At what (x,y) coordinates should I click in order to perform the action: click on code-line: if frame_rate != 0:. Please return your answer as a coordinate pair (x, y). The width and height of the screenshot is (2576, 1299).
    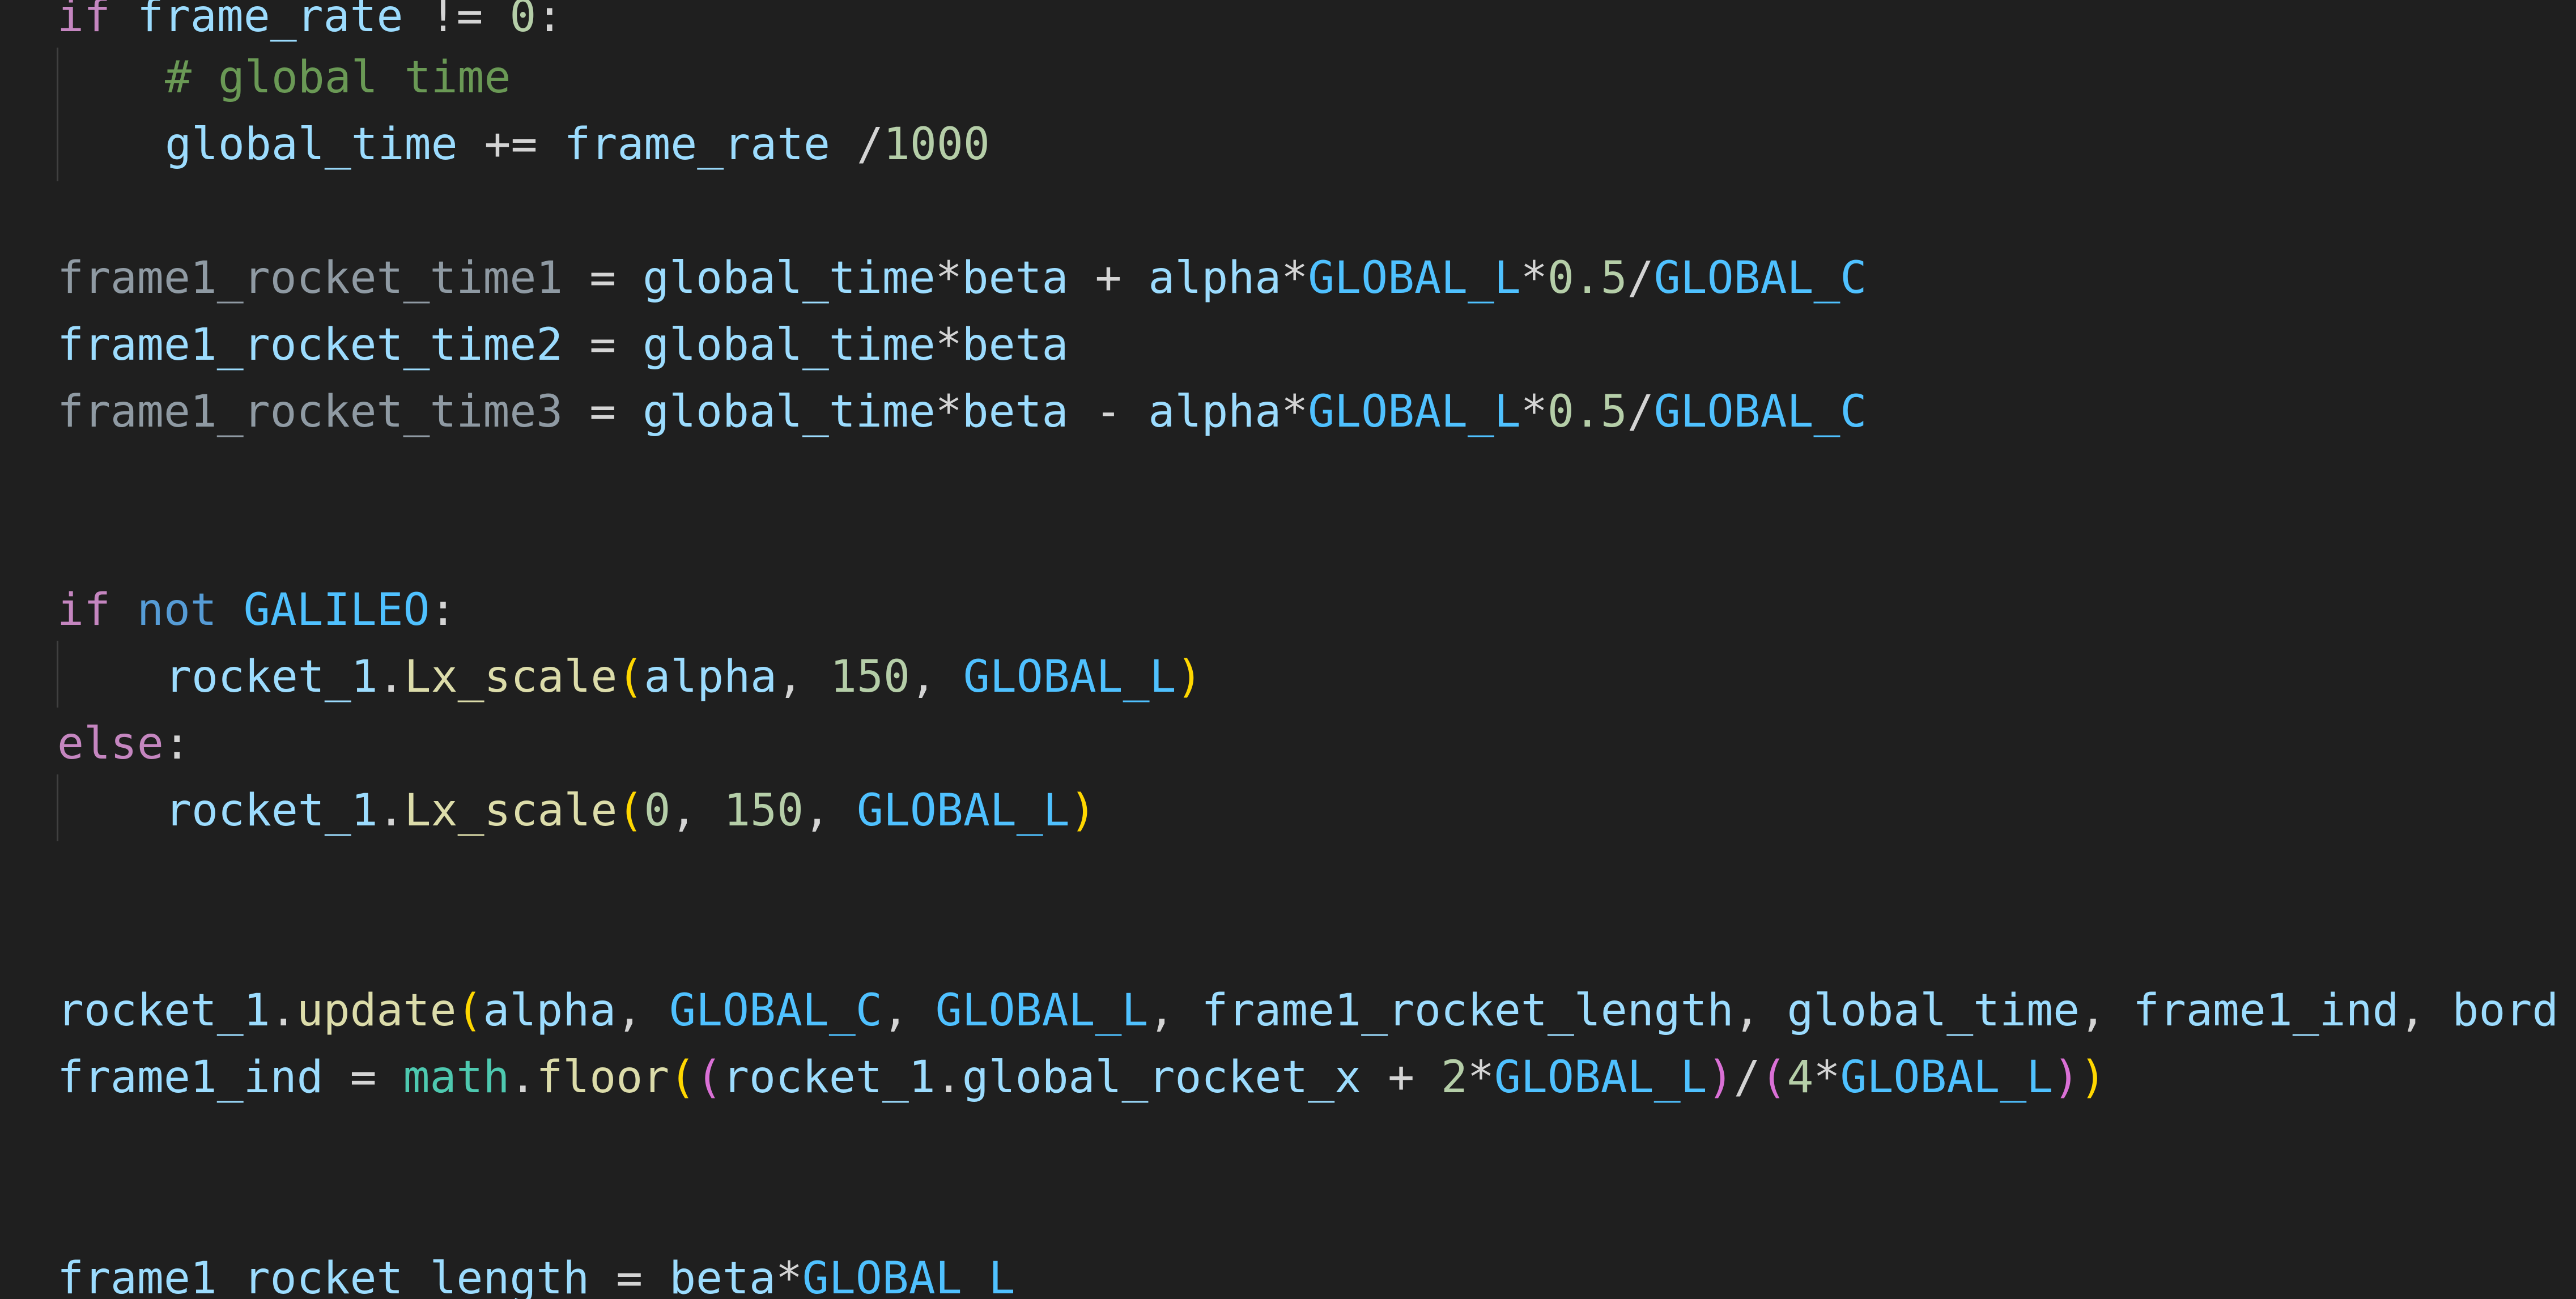
    Looking at the image, I should click on (310, 25).